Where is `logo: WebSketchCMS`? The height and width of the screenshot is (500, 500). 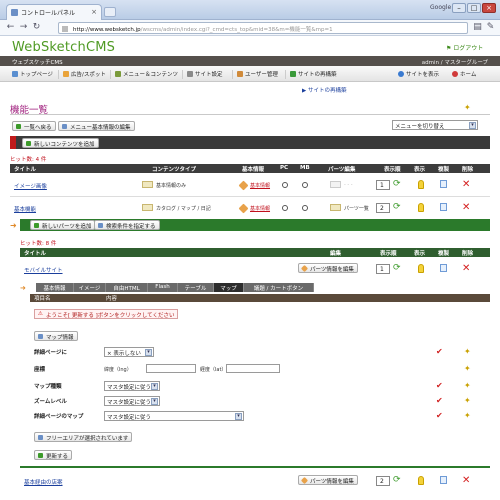 logo: WebSketchCMS is located at coordinates (64, 47).